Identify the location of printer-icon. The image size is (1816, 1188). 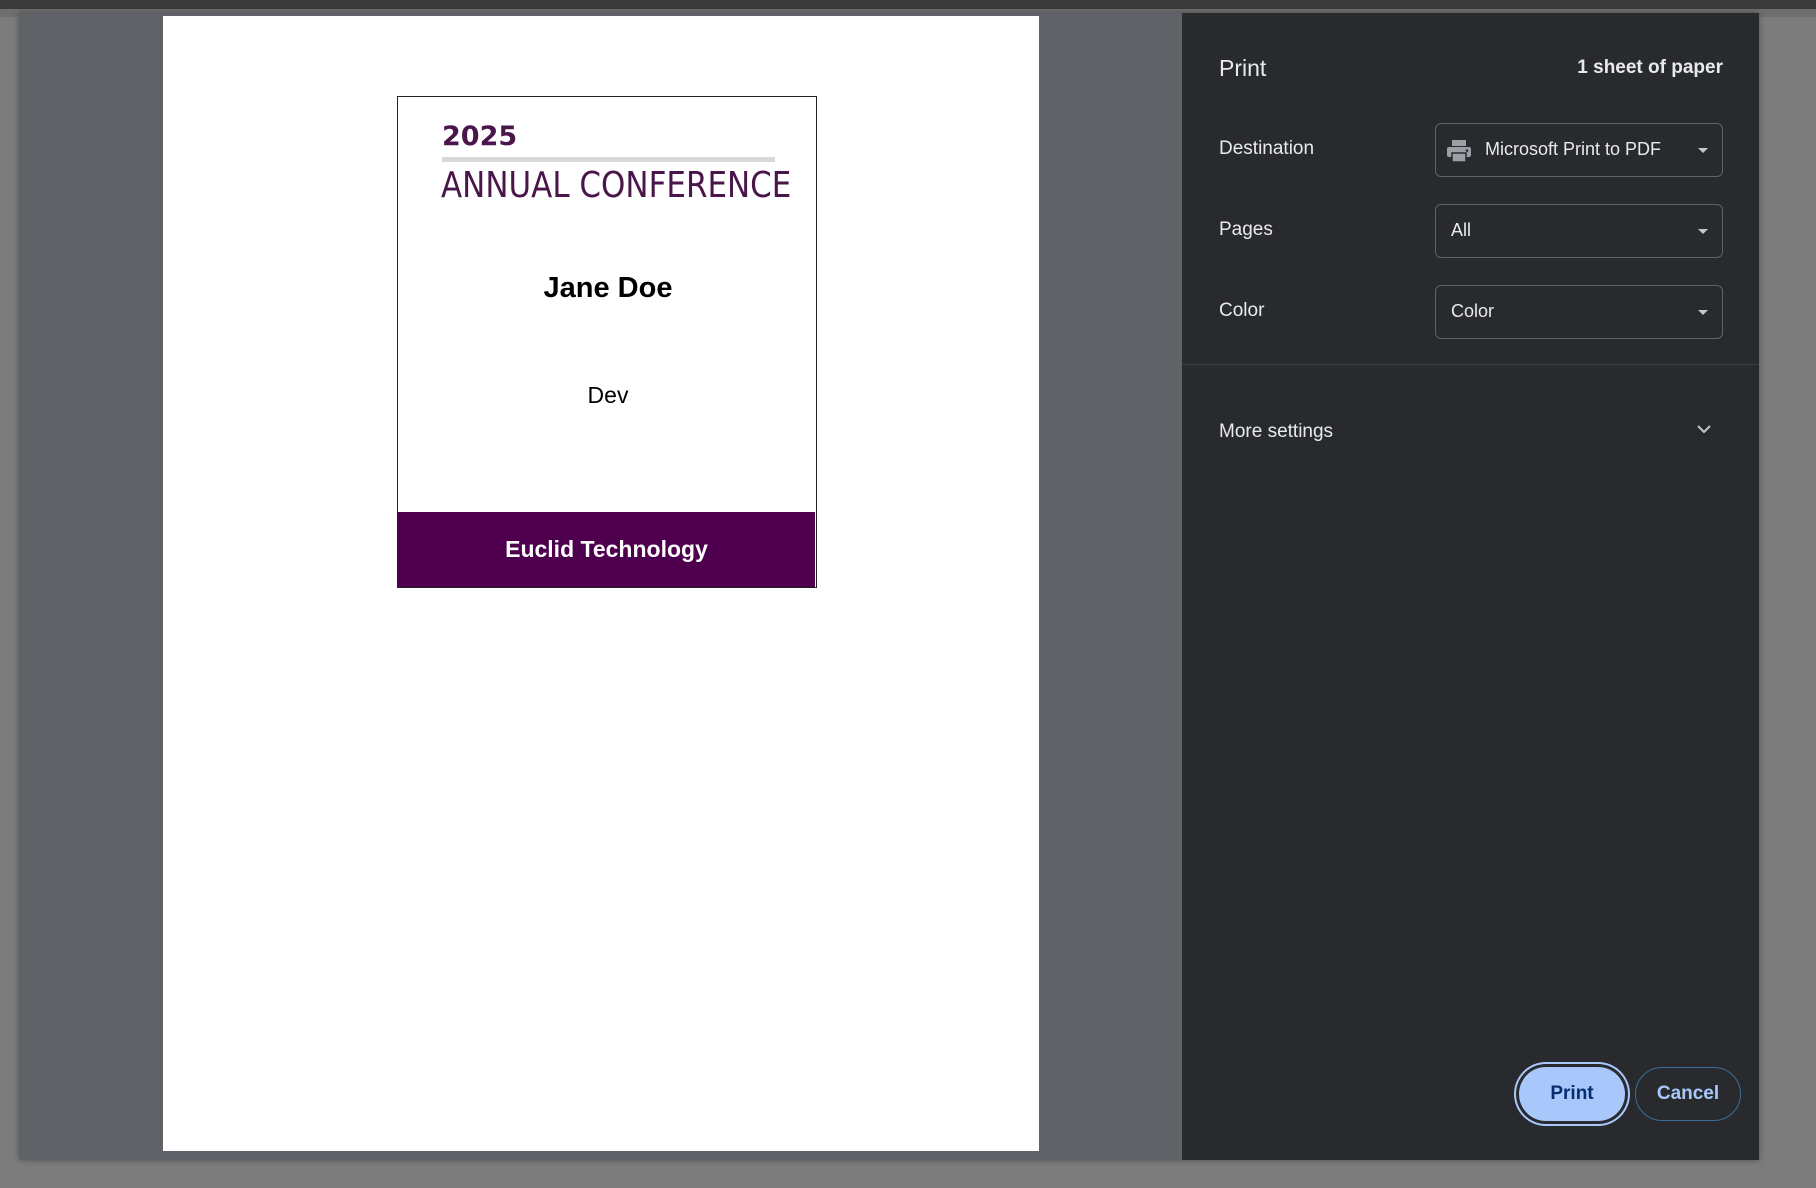
(1459, 151).